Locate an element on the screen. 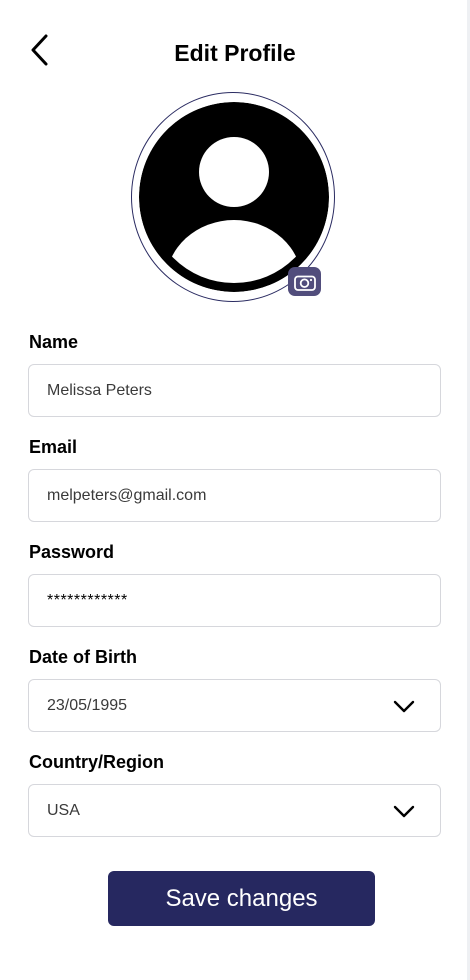 This screenshot has height=980, width=470. camera-icon is located at coordinates (304, 283).